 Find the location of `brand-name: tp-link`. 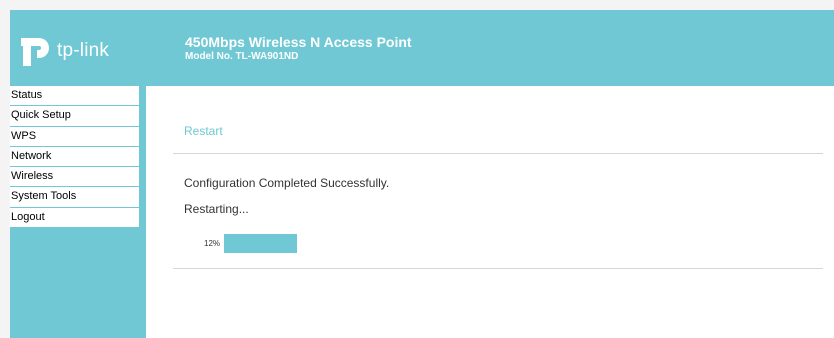

brand-name: tp-link is located at coordinates (83, 50).